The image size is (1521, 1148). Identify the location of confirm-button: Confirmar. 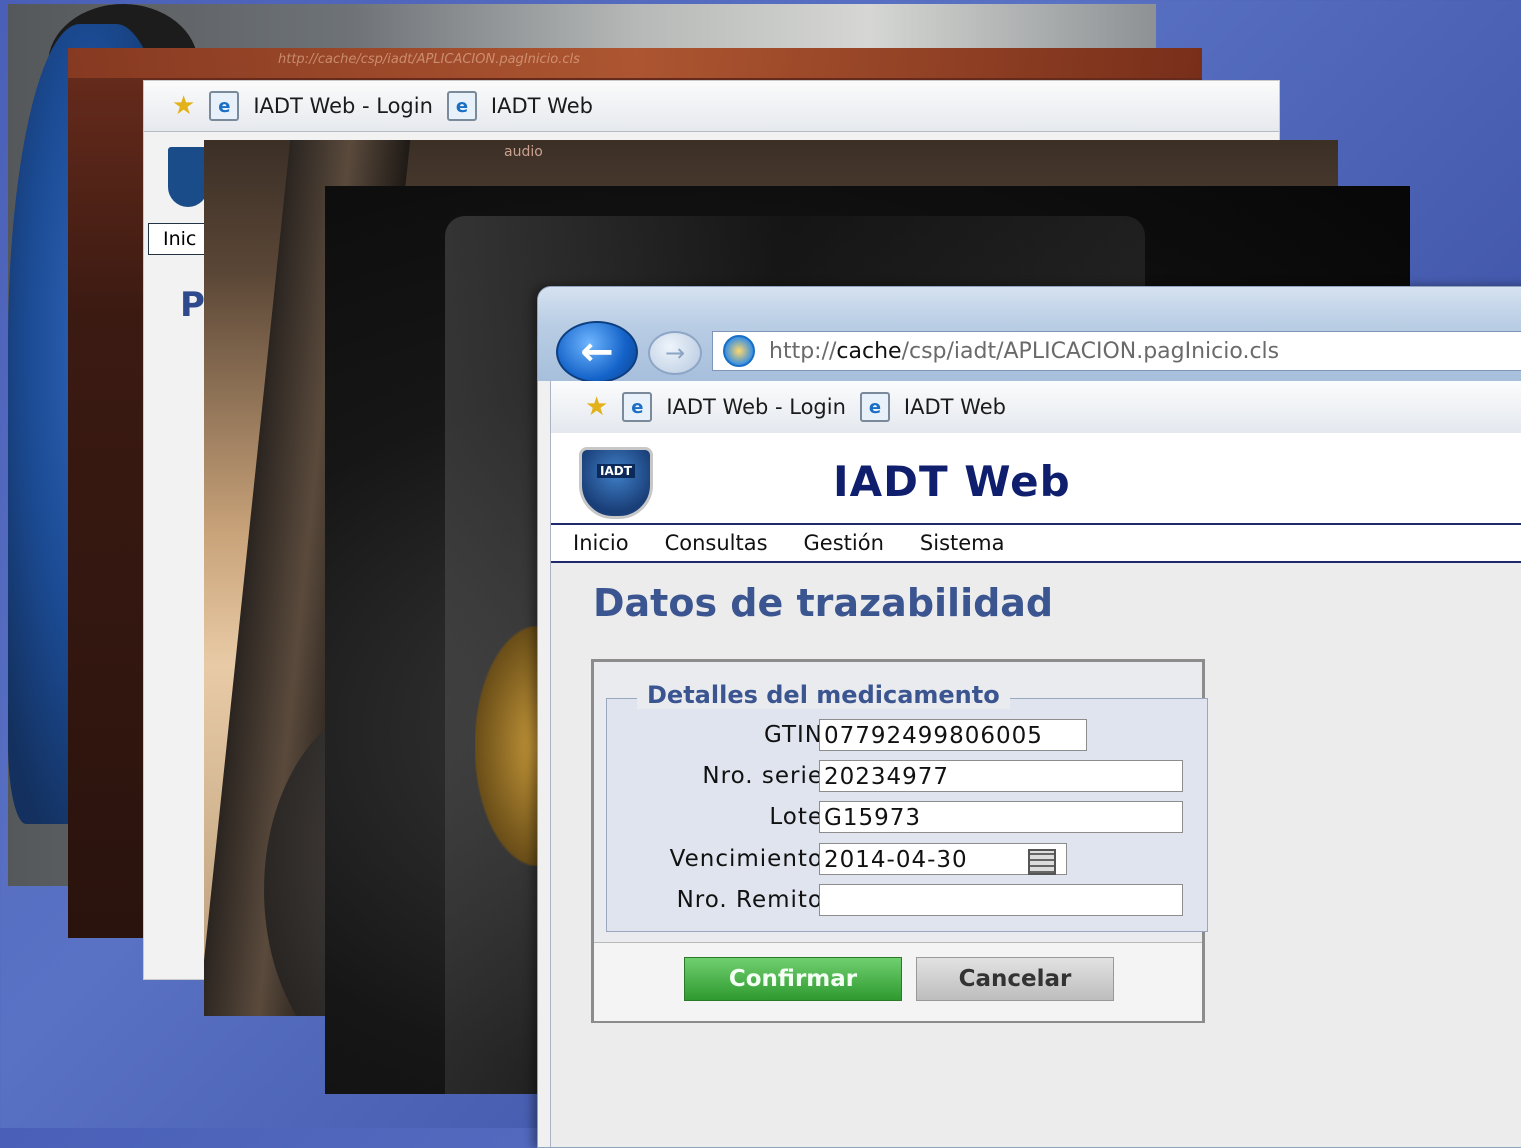
(793, 979).